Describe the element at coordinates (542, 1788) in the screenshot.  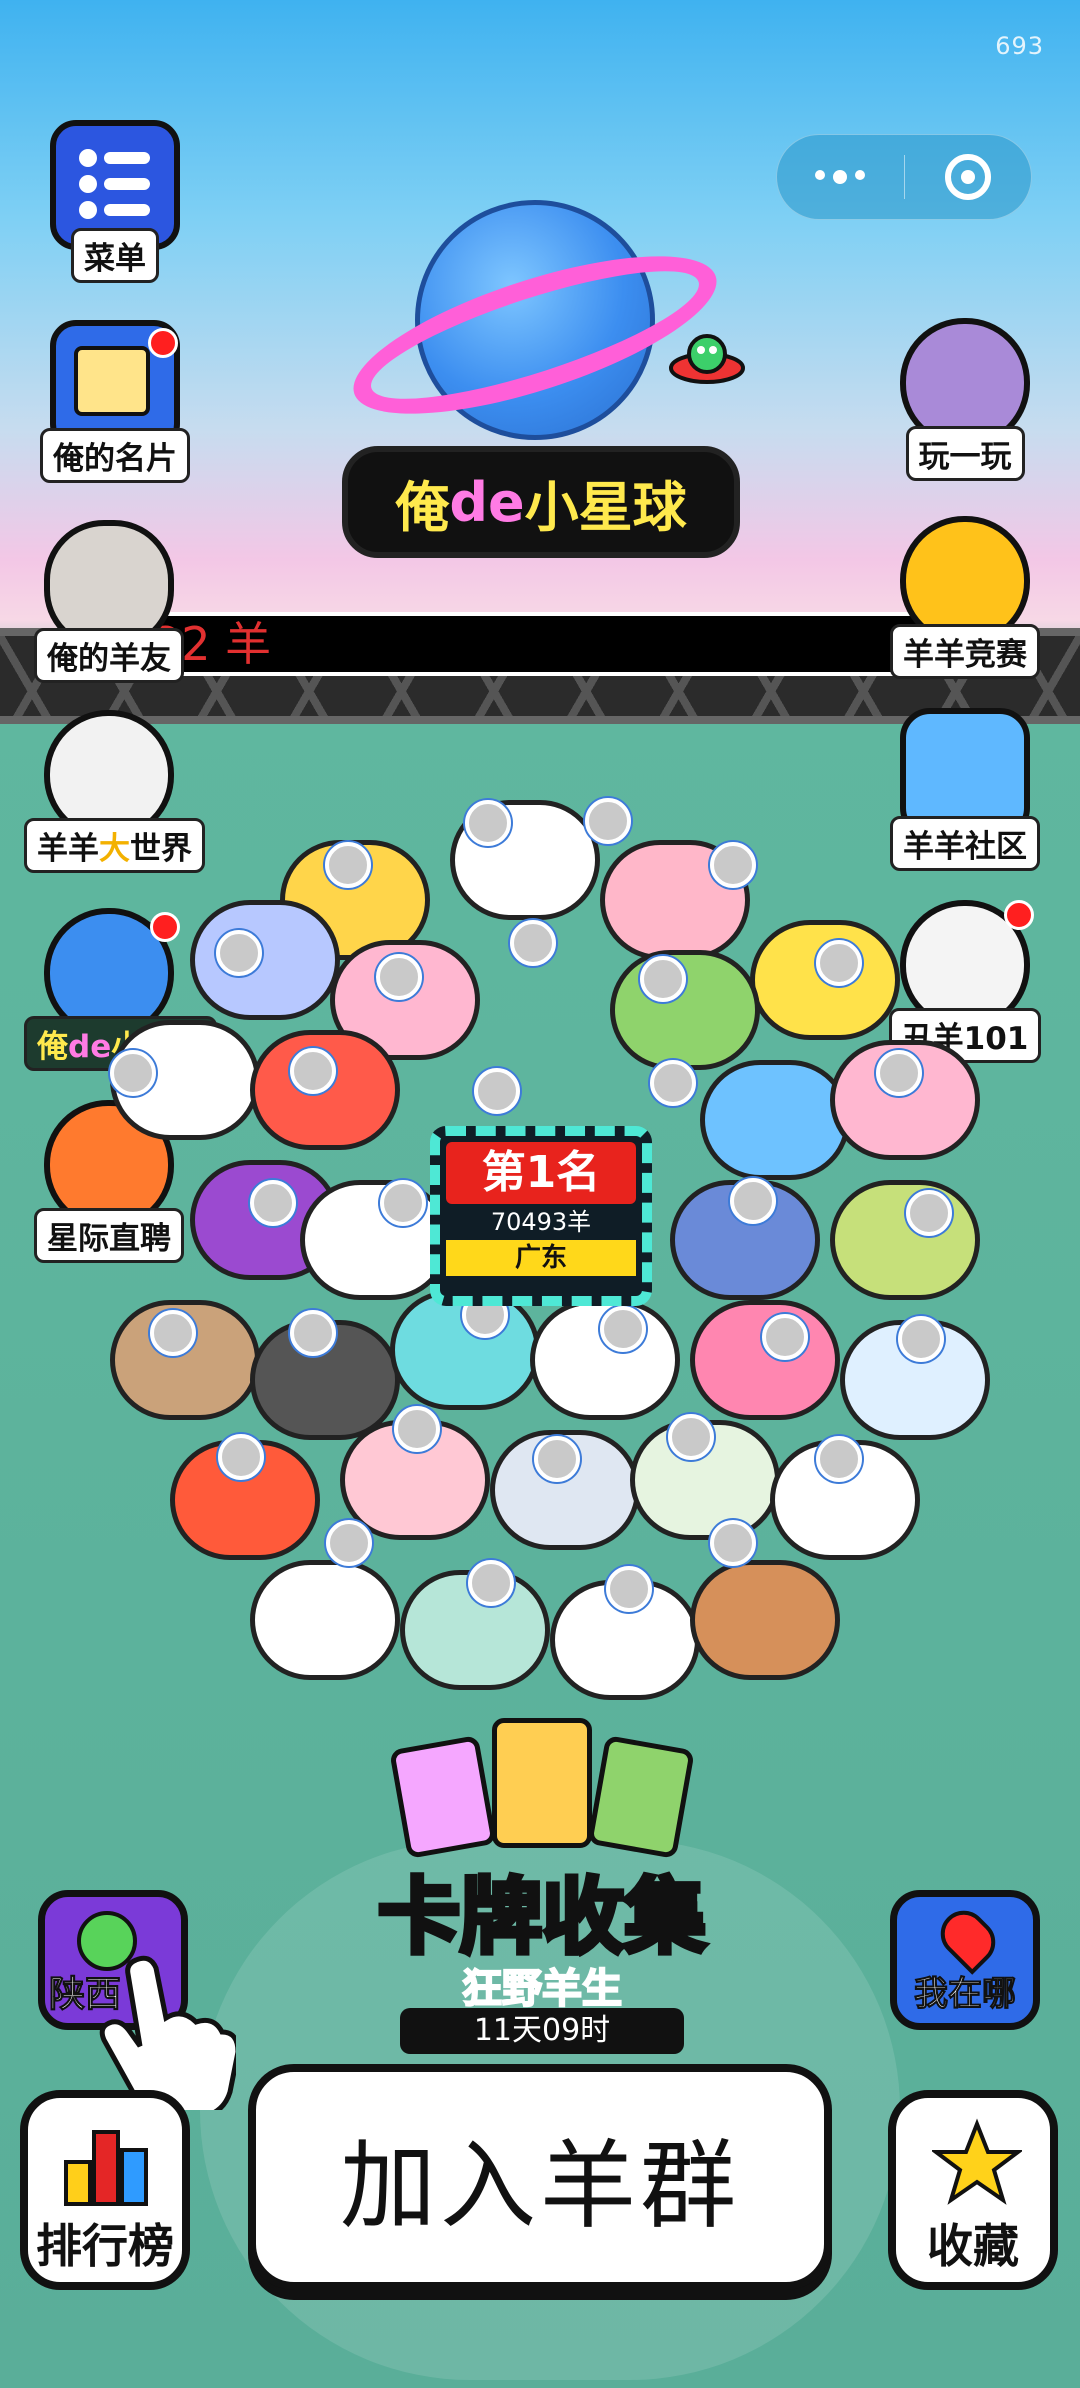
I see `event-cards-icon` at that location.